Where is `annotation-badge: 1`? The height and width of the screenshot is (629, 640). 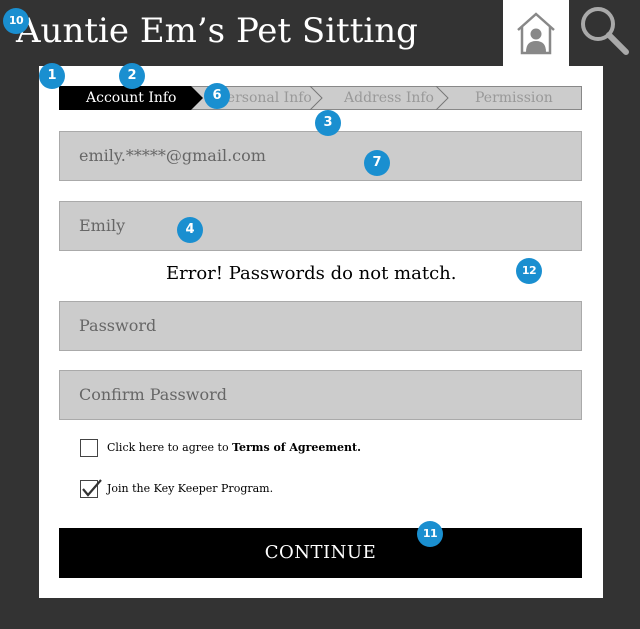
annotation-badge: 1 is located at coordinates (52, 76).